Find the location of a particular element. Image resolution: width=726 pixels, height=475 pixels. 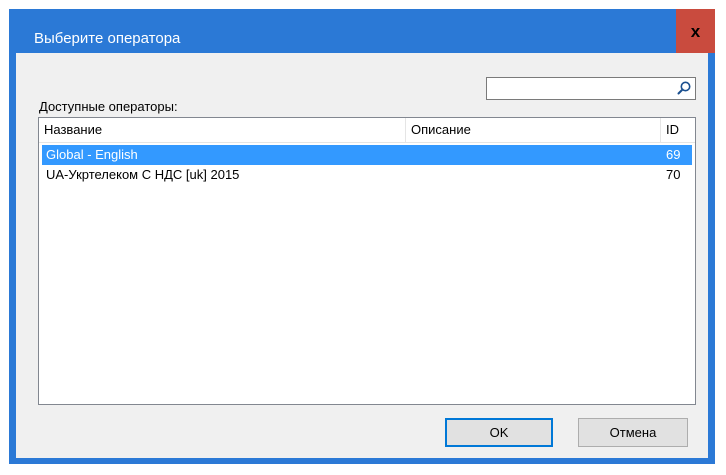

list-header: Название Описание ID is located at coordinates (367, 130).